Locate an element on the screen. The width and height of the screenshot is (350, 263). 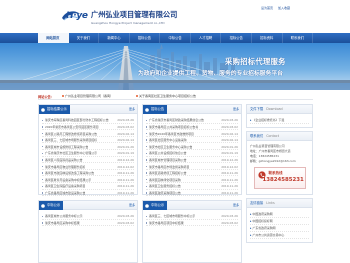
download-heading: 文件下载 Download is located at coordinates (279, 109).